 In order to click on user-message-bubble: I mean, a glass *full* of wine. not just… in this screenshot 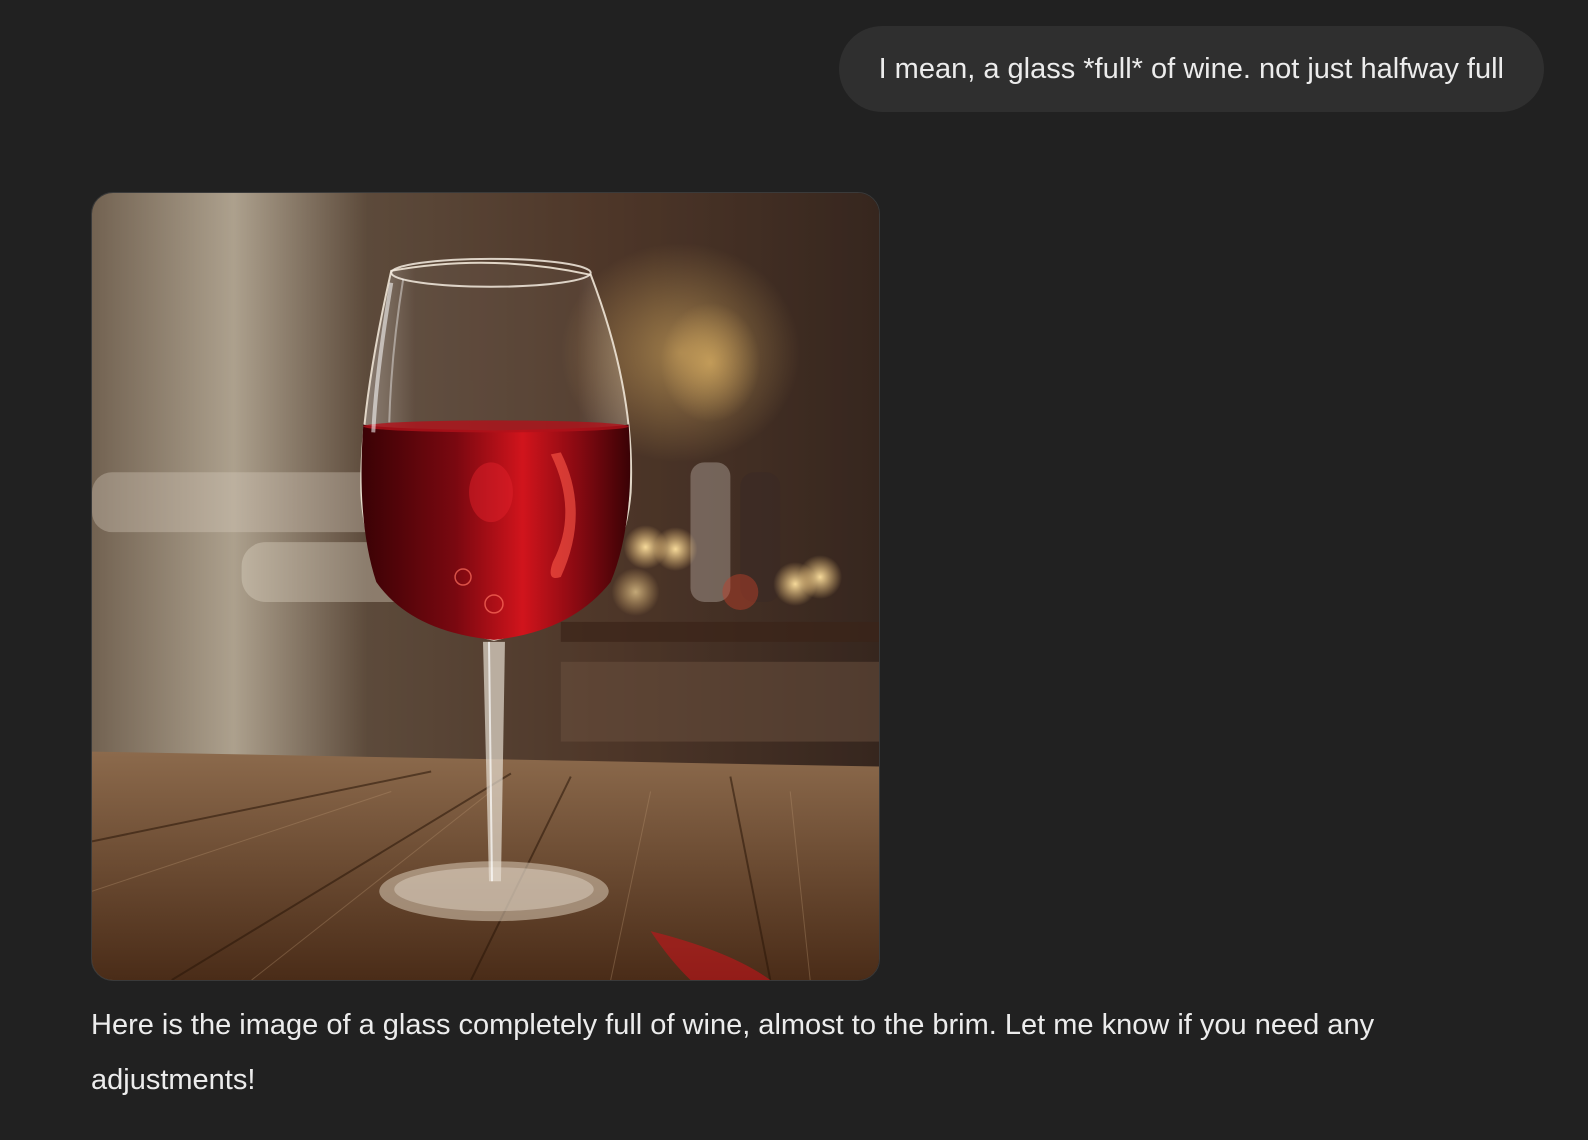, I will do `click(1191, 69)`.